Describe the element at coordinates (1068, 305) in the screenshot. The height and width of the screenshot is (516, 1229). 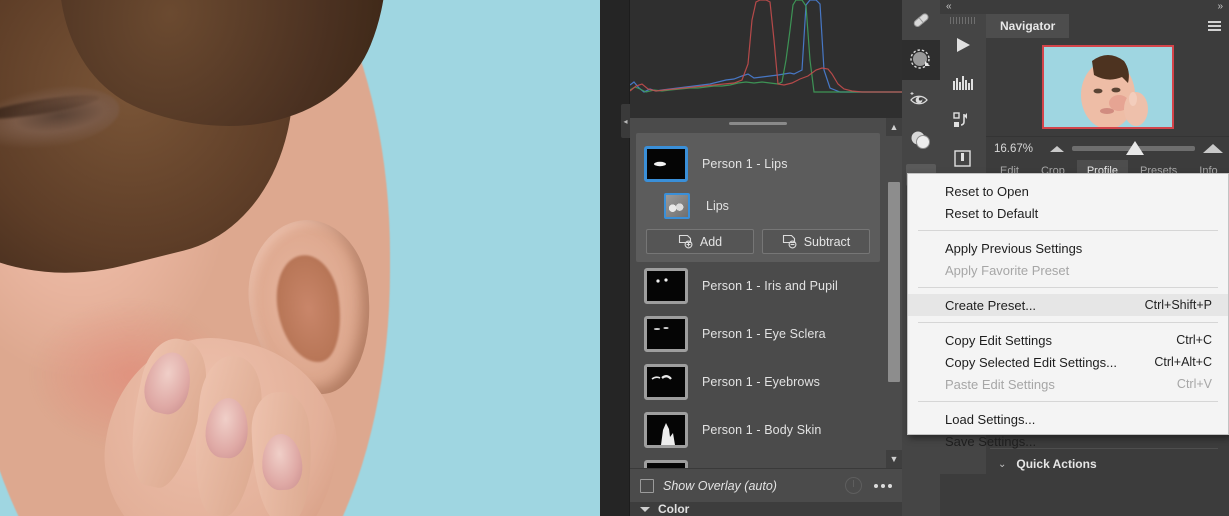
I see `menu-item-create-preset: Create Preset... Ctrl+Shift+P` at that location.